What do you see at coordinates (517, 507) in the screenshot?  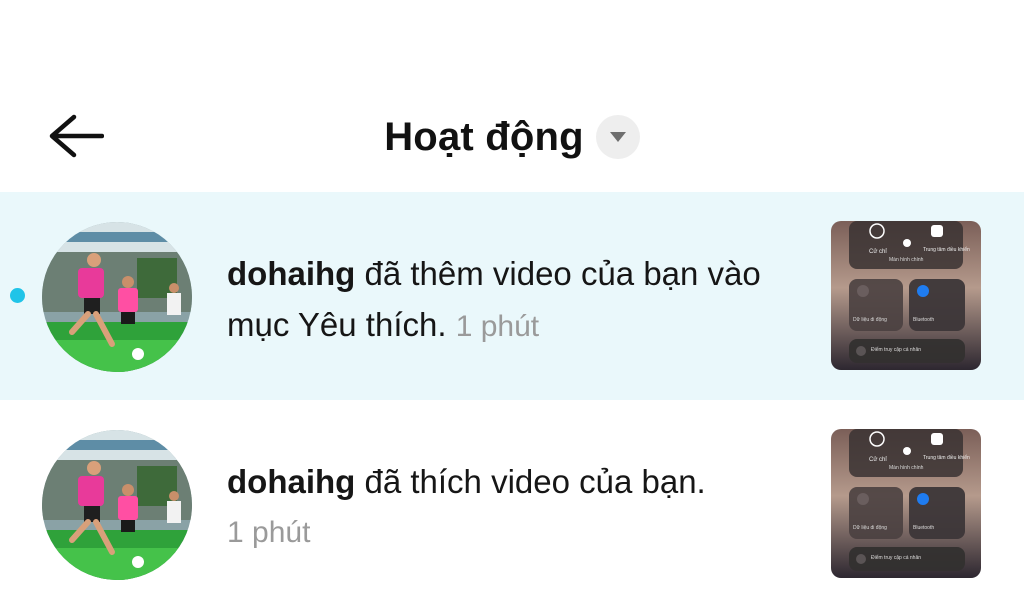 I see `notification-text: dohaihg đã thích video của bạn. 1 phút` at bounding box center [517, 507].